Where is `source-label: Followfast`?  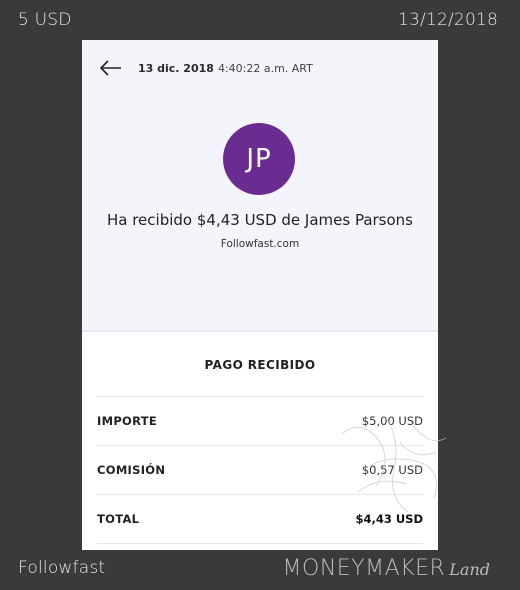 source-label: Followfast is located at coordinates (62, 568).